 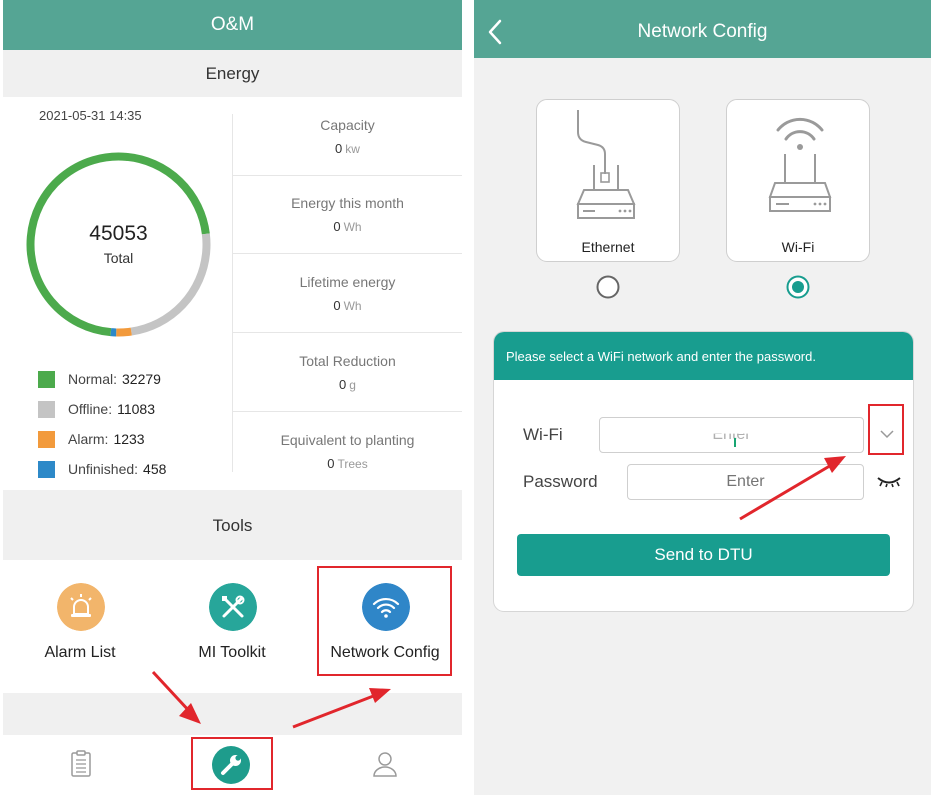 What do you see at coordinates (792, 488) in the screenshot?
I see `arrow-to-wifi-dropdown` at bounding box center [792, 488].